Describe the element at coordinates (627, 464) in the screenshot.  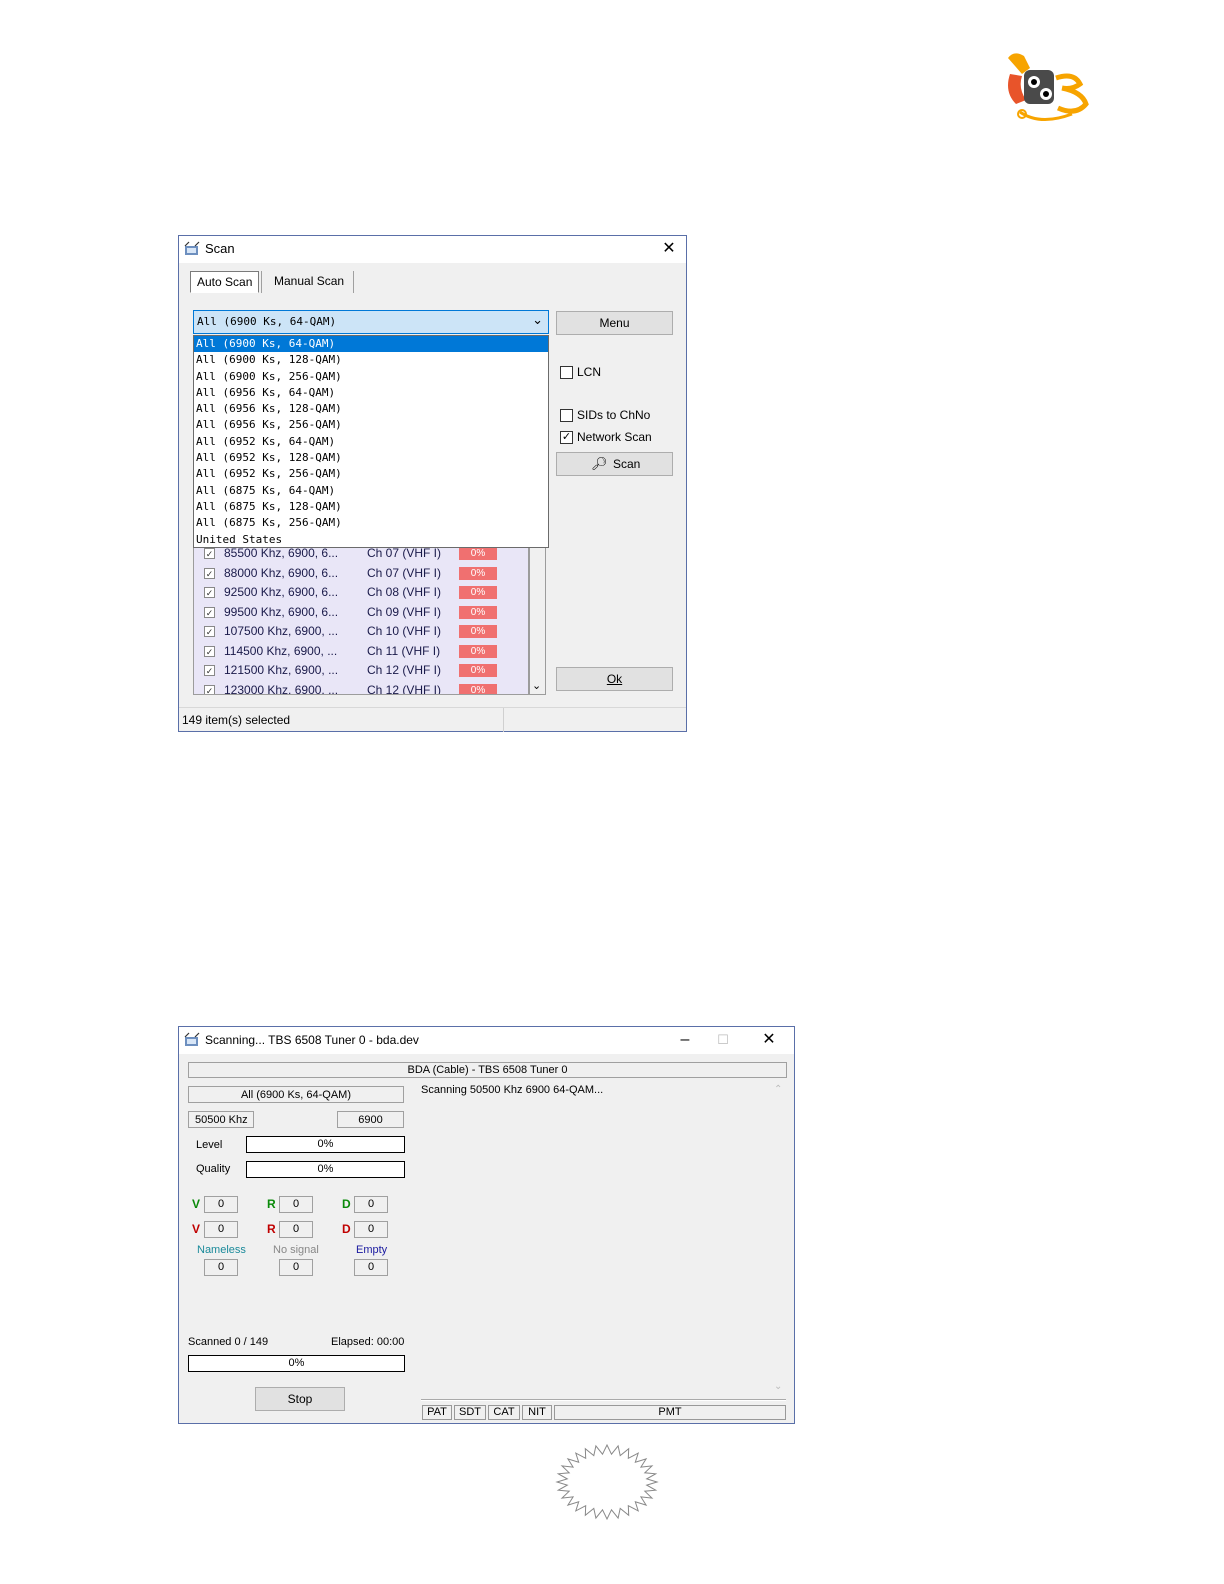
I see `scan-button-label: Scan` at that location.